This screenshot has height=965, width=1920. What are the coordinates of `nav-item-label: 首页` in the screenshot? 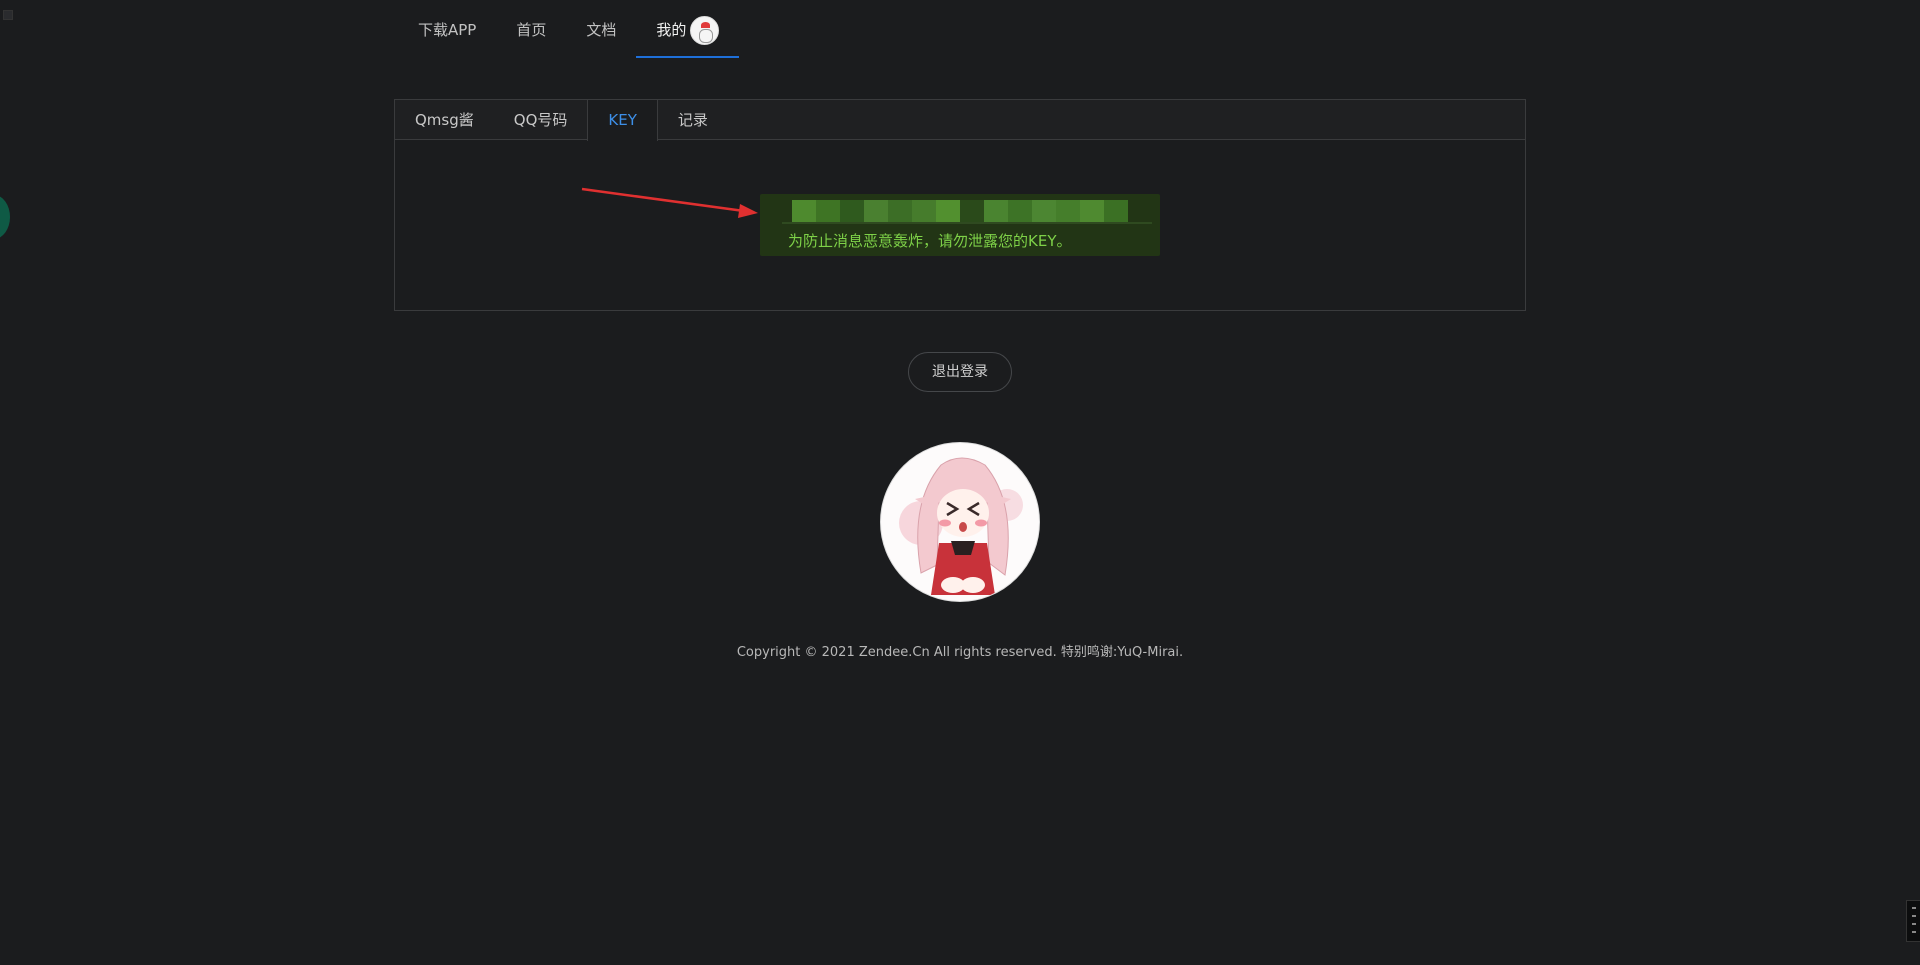 It's located at (531, 30).